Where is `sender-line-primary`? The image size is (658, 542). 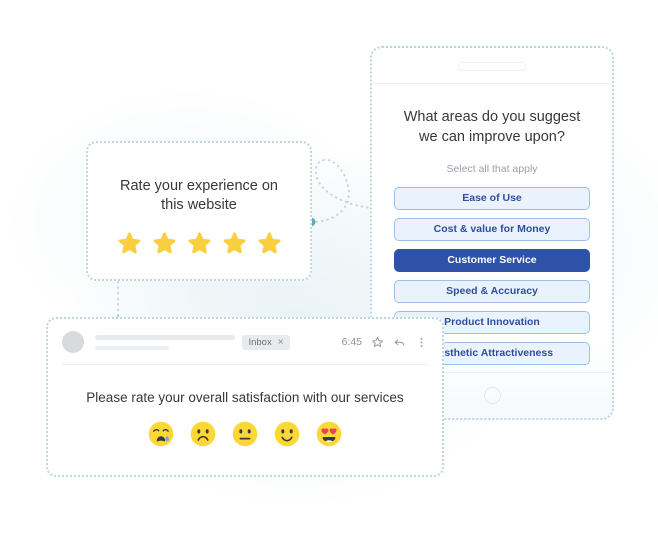
sender-line-primary is located at coordinates (165, 337).